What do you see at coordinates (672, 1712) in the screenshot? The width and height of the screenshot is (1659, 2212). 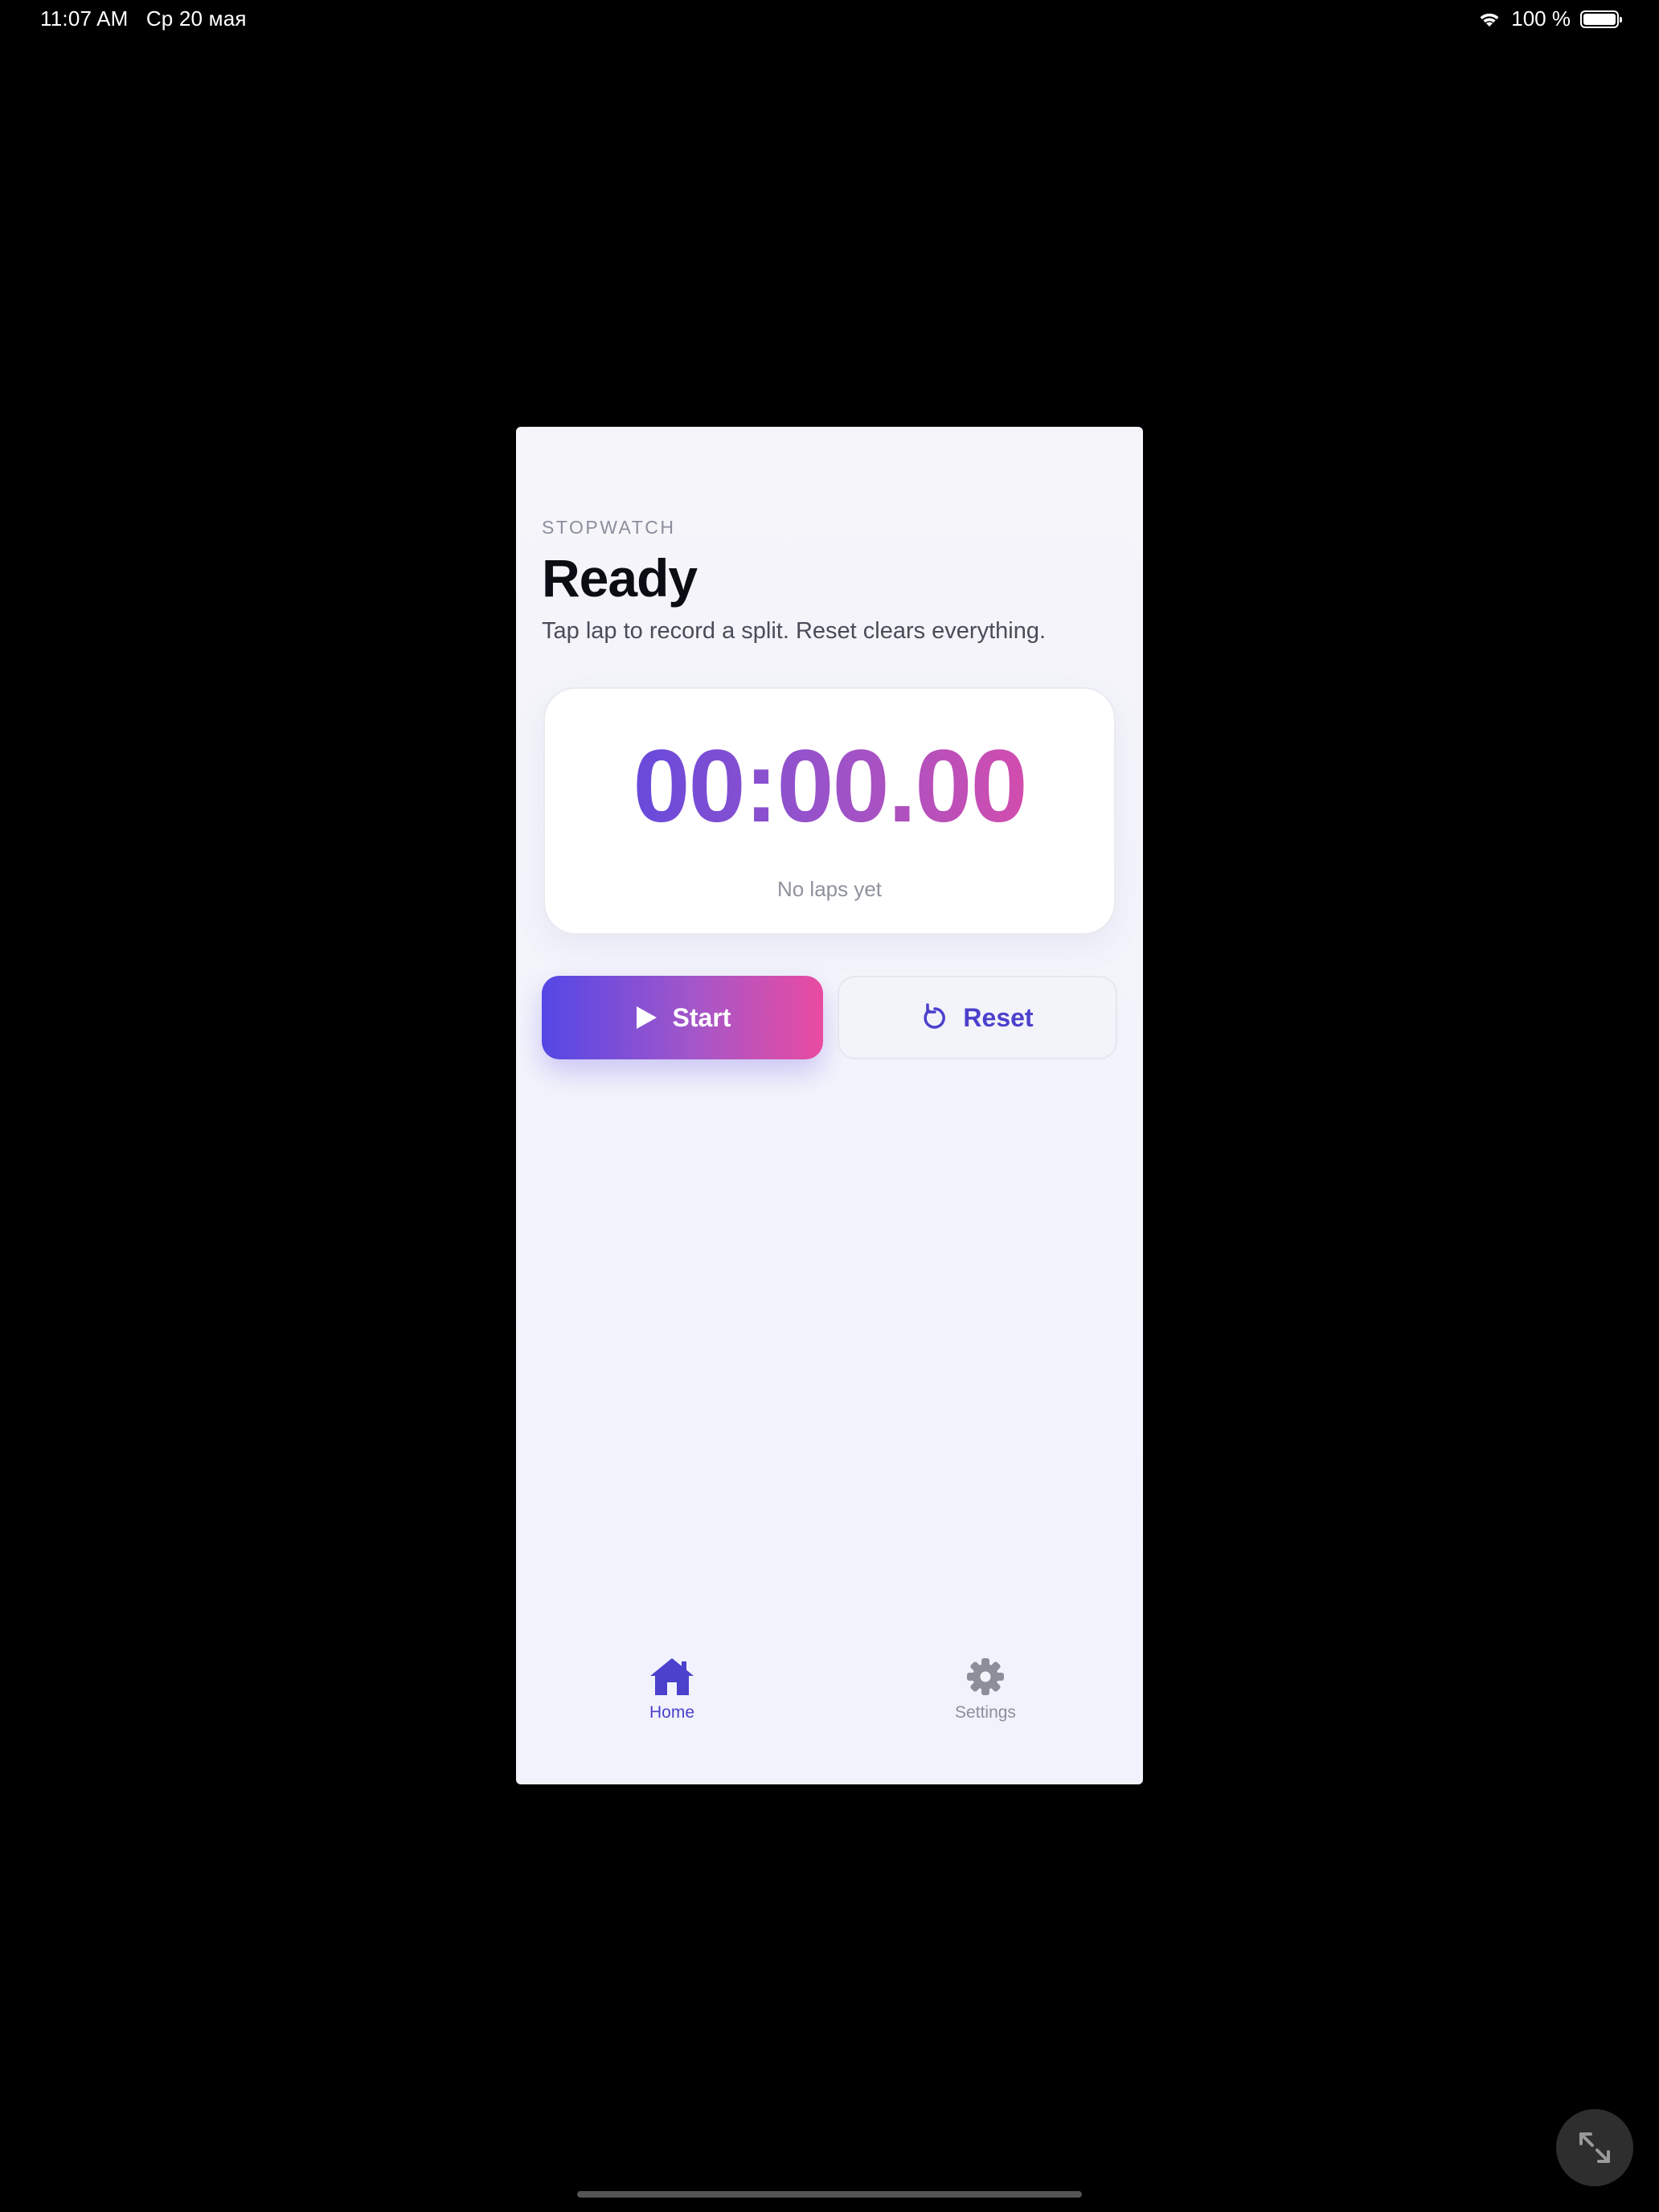 I see `tab-home-label: Home` at bounding box center [672, 1712].